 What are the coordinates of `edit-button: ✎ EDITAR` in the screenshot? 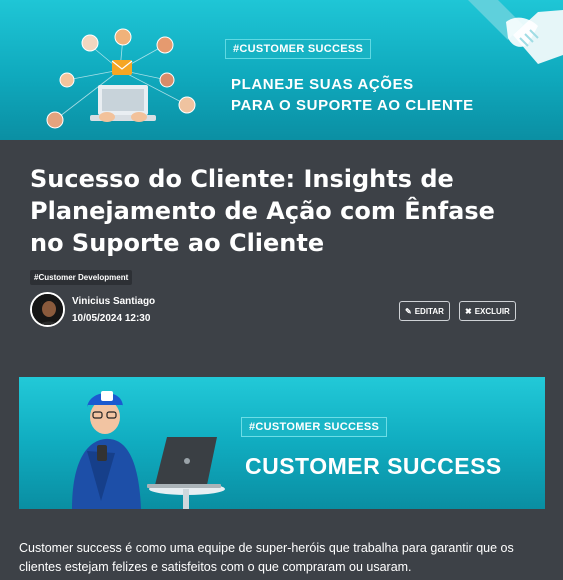 It's located at (424, 311).